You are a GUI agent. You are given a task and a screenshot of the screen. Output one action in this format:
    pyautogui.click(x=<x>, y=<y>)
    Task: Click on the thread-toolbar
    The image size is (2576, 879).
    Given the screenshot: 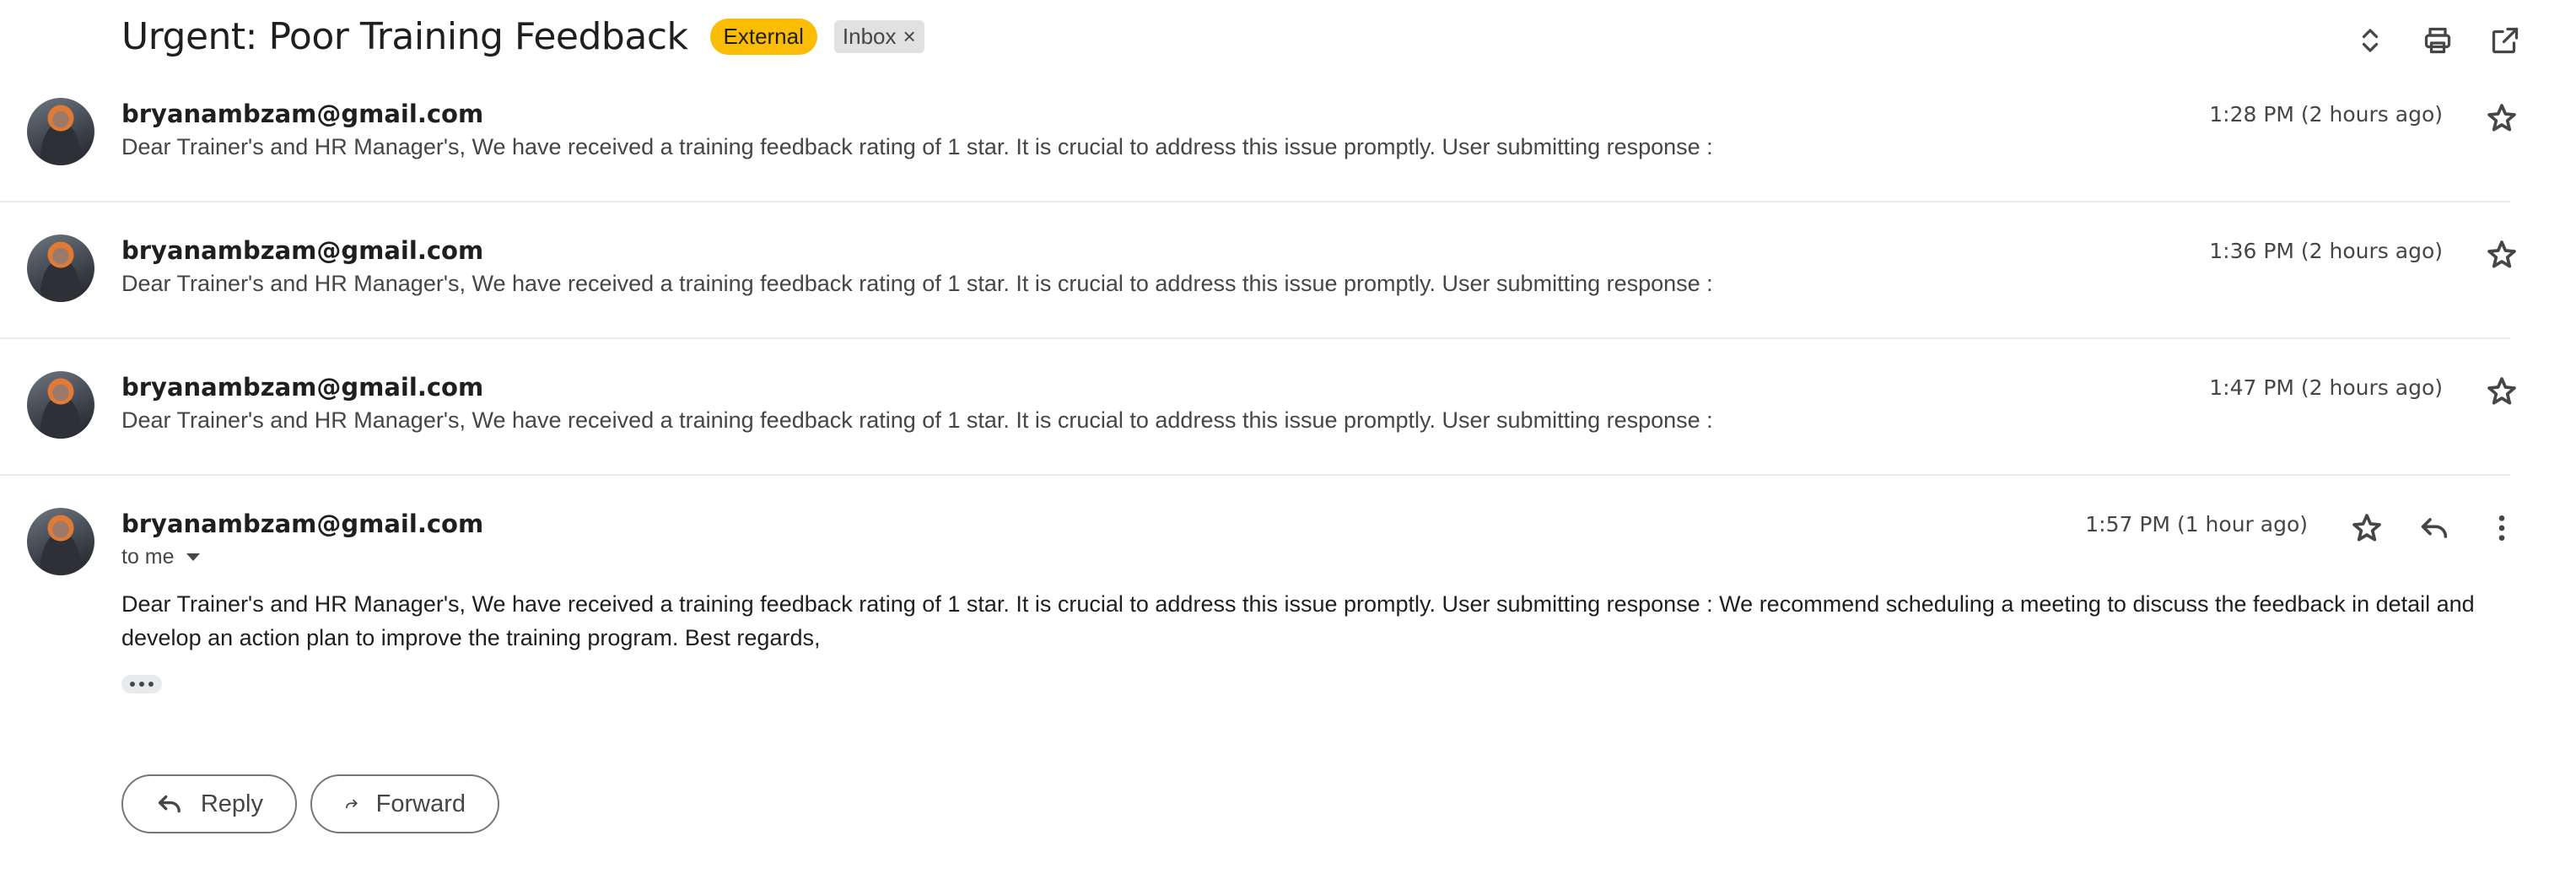 What is the action you would take?
    pyautogui.click(x=2437, y=40)
    